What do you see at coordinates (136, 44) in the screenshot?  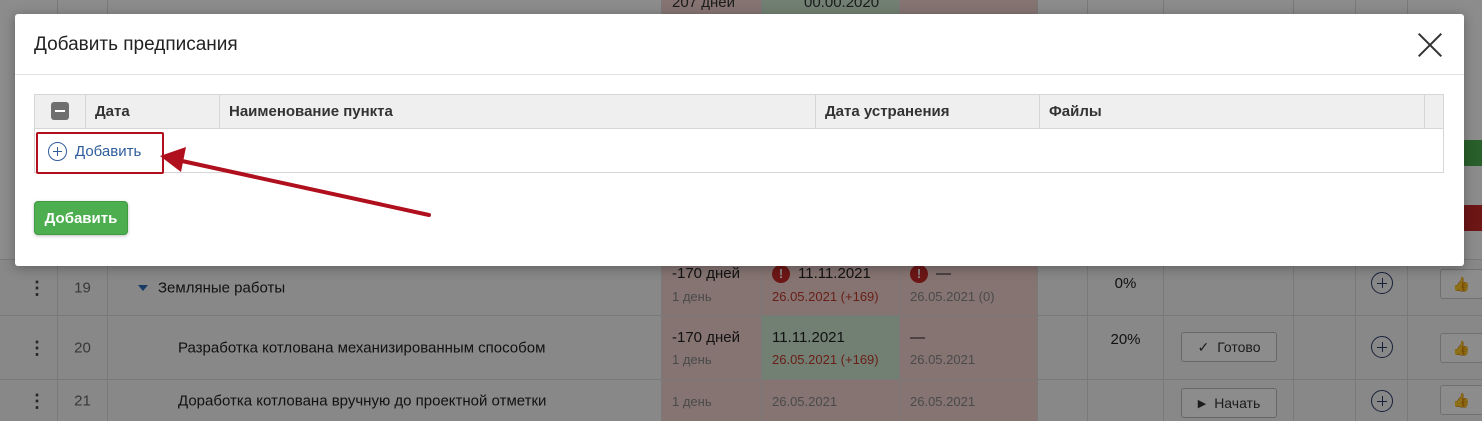 I see `modal-title: Добавить предписания` at bounding box center [136, 44].